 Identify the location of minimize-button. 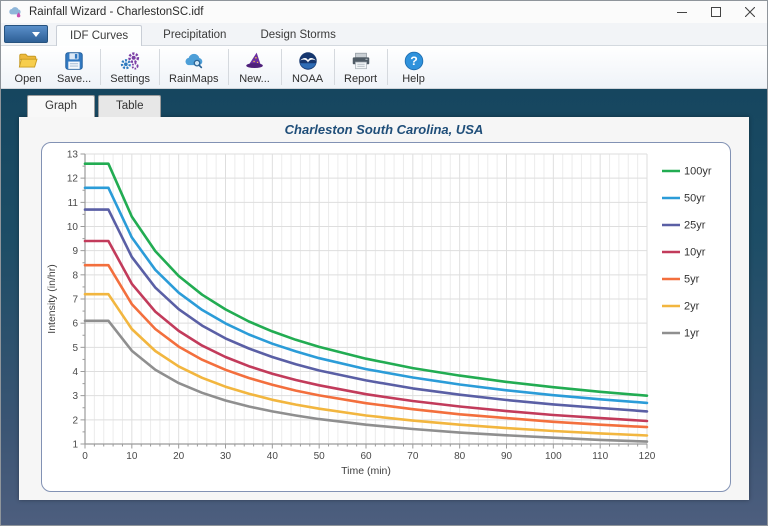
(682, 12).